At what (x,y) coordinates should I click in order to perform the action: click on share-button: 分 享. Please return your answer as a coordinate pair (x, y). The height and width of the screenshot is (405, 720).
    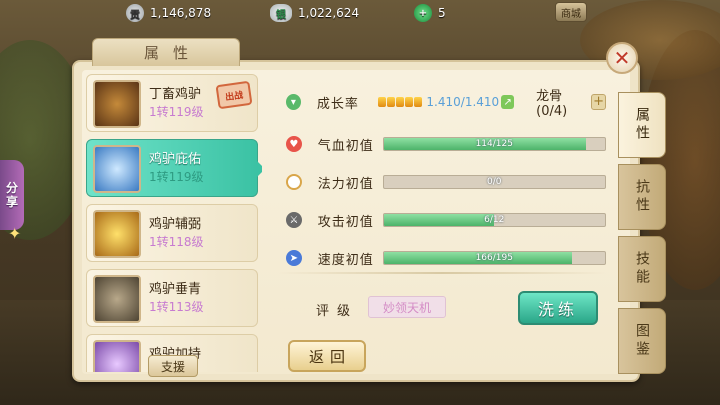
    Looking at the image, I should click on (12, 195).